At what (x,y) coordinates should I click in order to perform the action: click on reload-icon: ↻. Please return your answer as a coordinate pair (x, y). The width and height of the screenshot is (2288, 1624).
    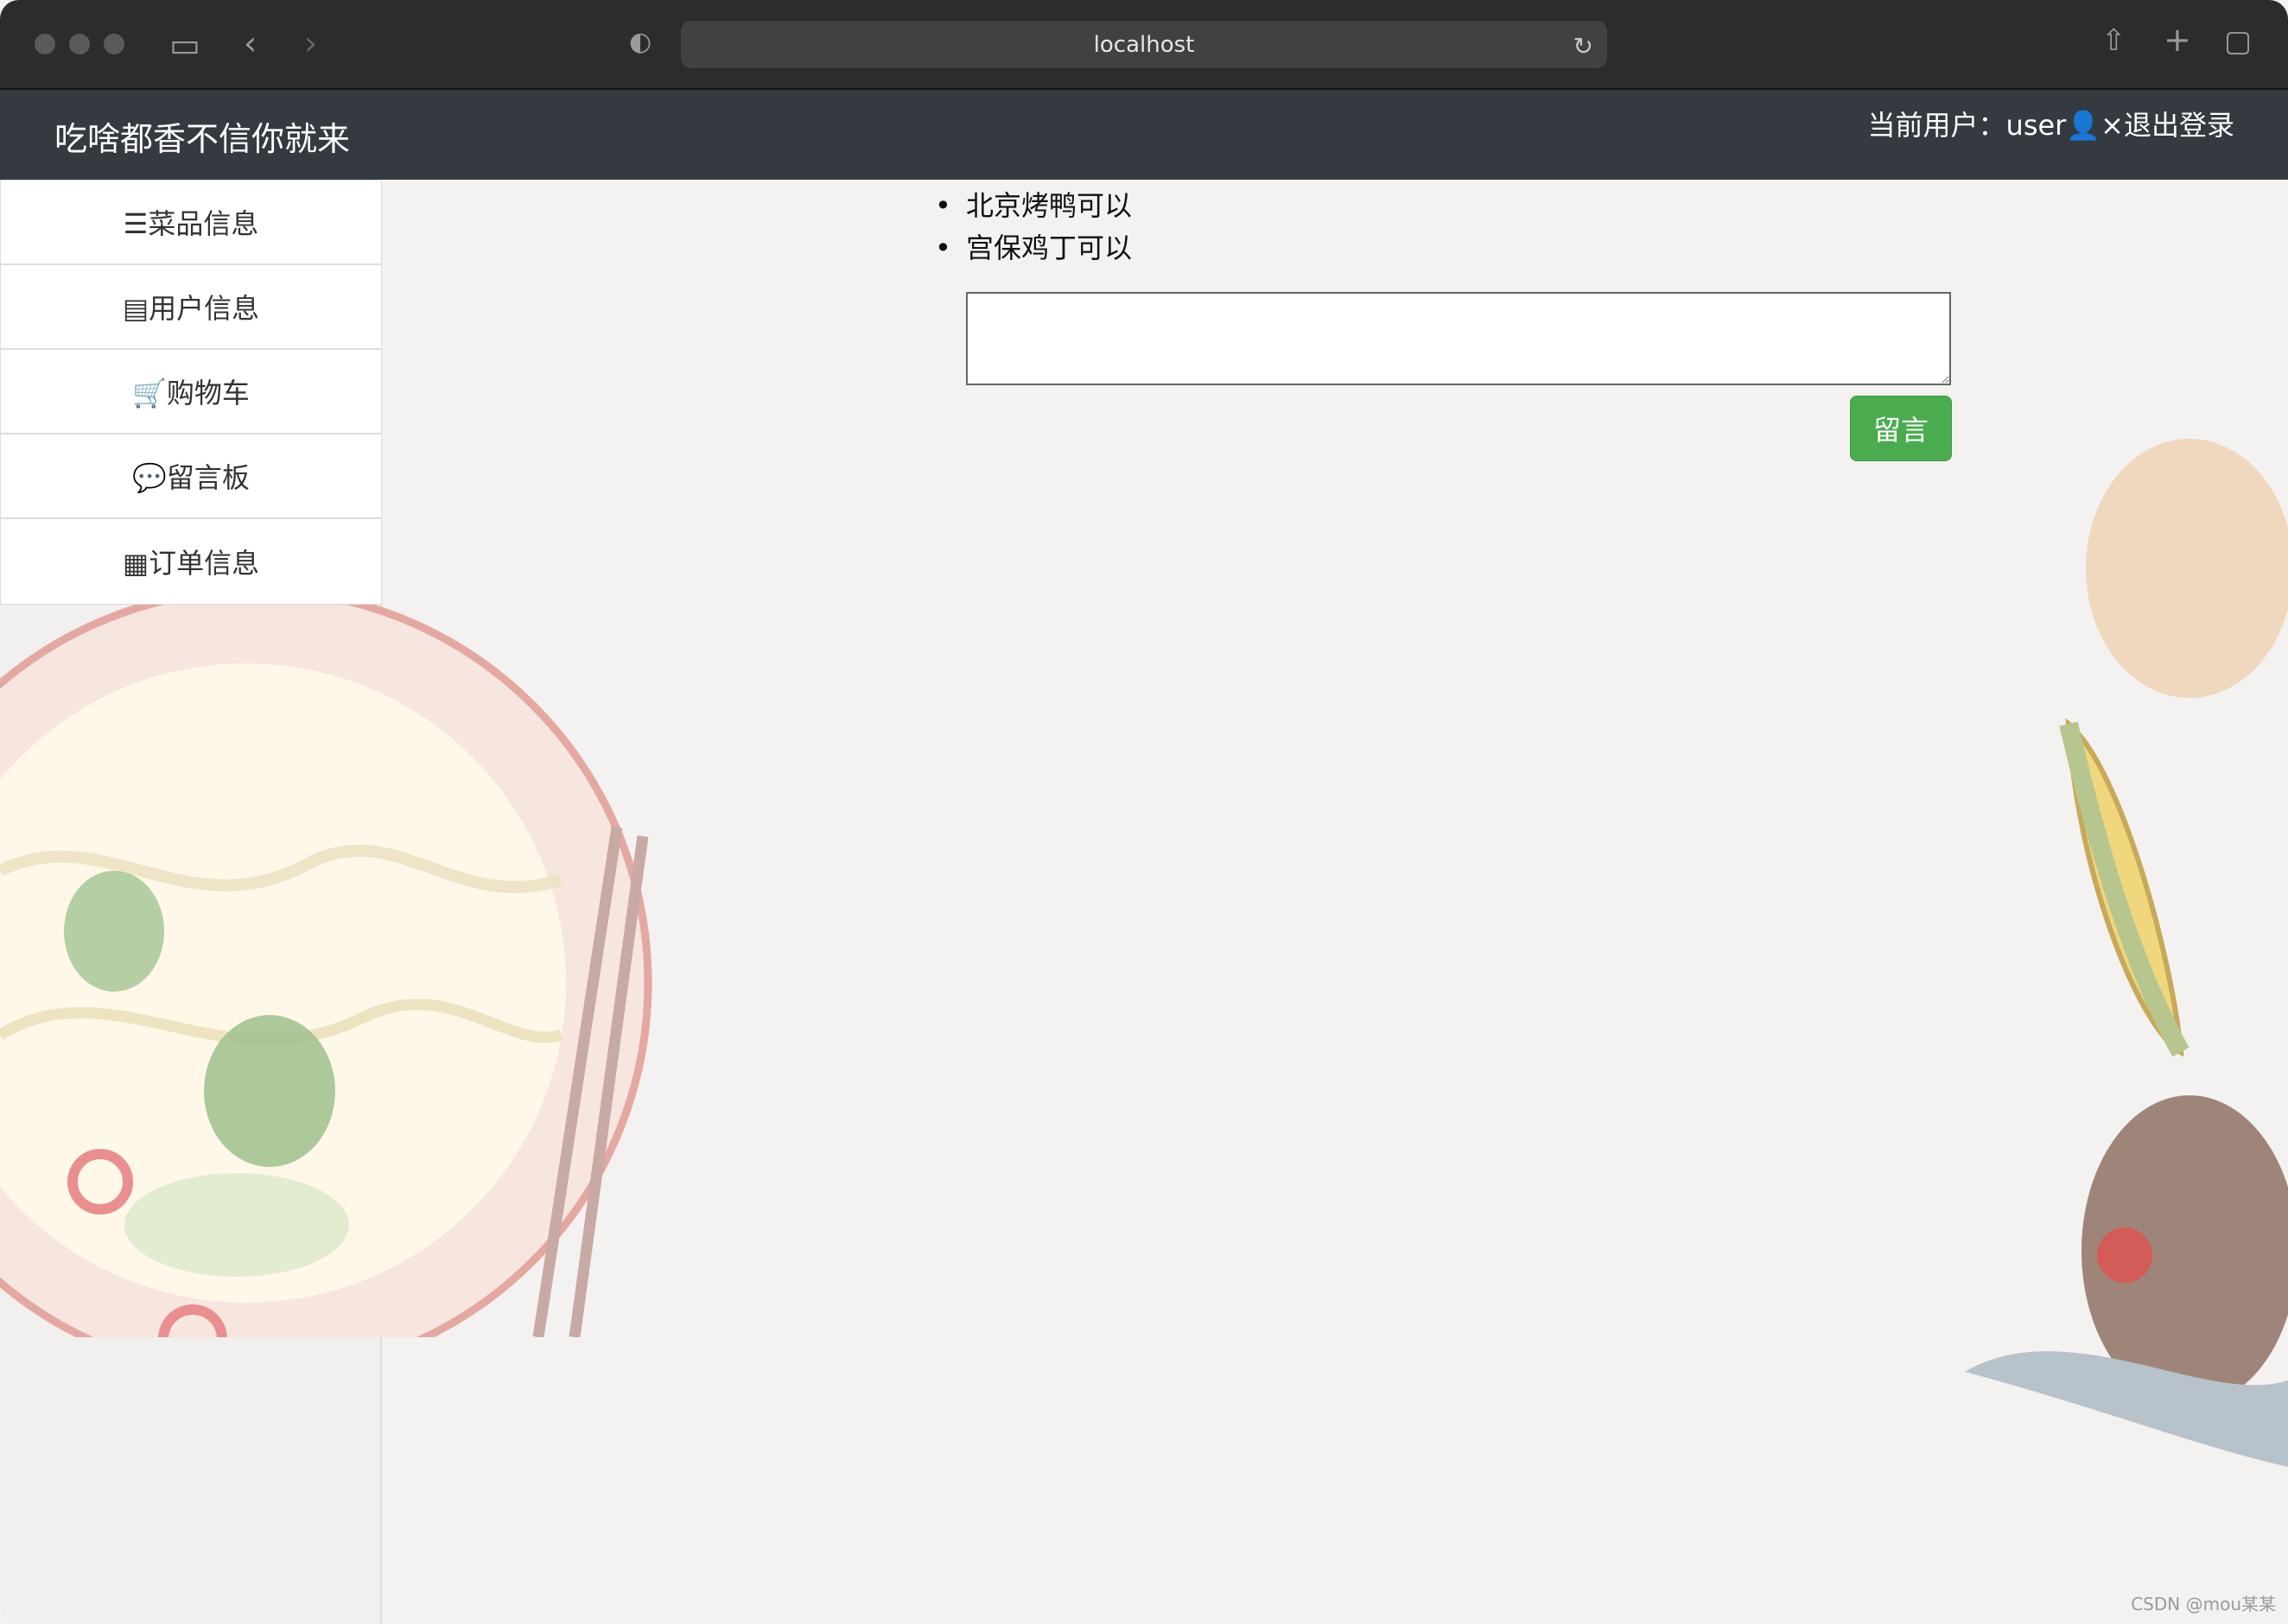
    Looking at the image, I should click on (1583, 46).